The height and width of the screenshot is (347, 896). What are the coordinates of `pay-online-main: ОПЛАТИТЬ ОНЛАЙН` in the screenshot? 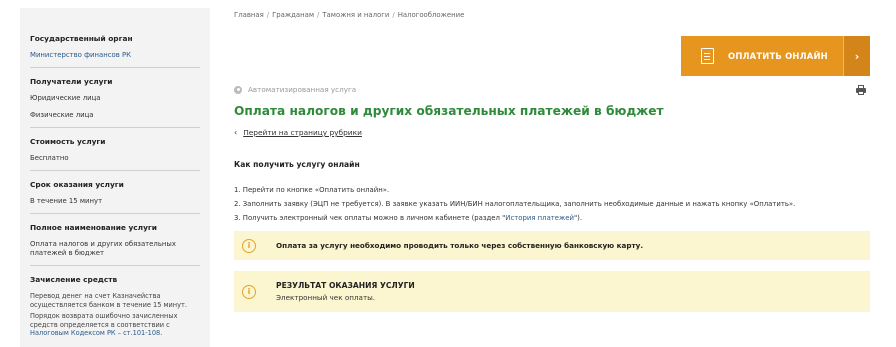 It's located at (762, 56).